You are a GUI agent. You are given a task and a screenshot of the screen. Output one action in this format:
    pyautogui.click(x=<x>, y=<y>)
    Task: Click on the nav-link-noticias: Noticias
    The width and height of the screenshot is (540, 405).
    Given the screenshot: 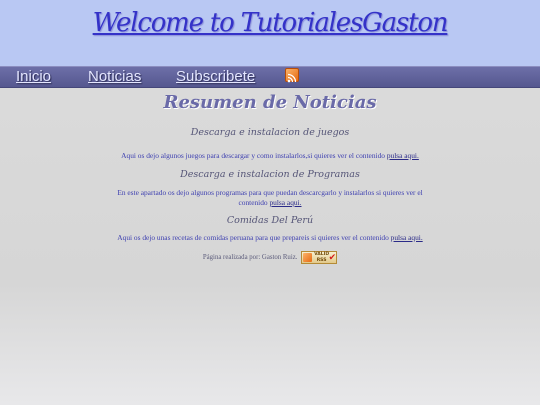 What is the action you would take?
    pyautogui.click(x=114, y=77)
    